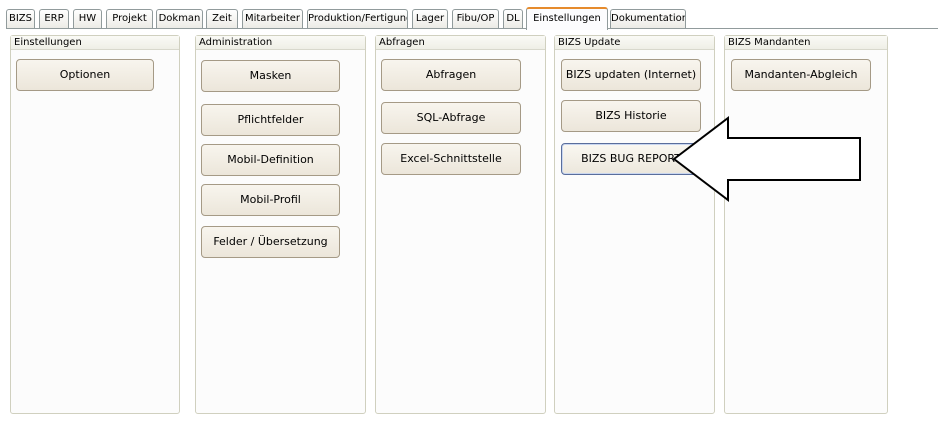 The image size is (945, 436). What do you see at coordinates (129, 18) in the screenshot?
I see `tab-projekt: Projekt` at bounding box center [129, 18].